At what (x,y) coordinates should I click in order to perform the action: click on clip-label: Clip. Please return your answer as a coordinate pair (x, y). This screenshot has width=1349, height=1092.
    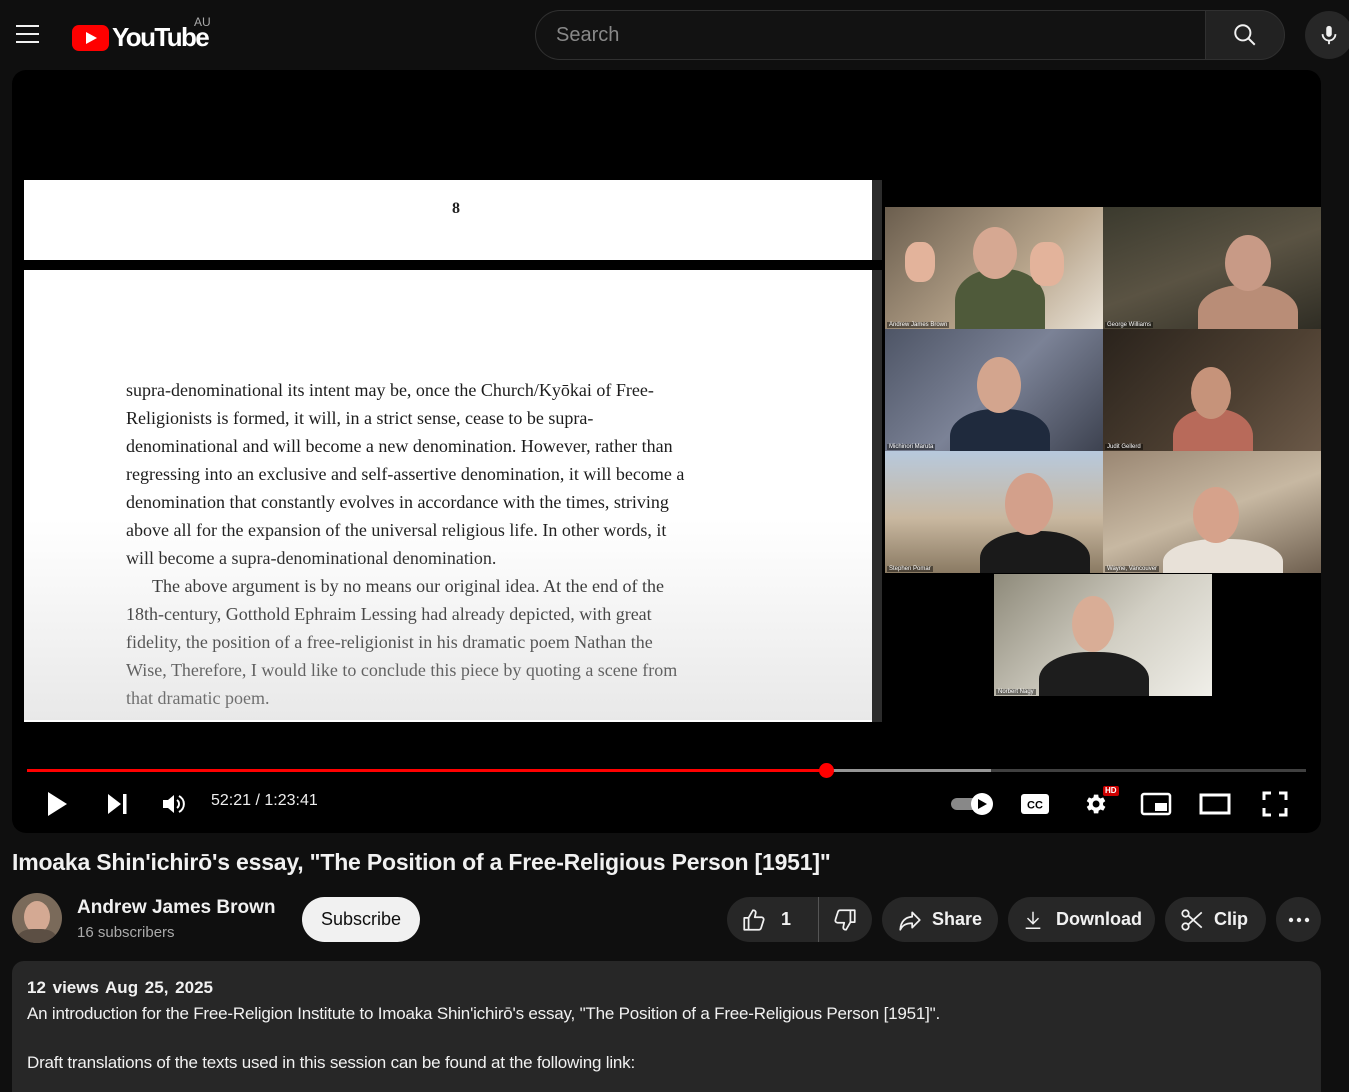
    Looking at the image, I should click on (1231, 919).